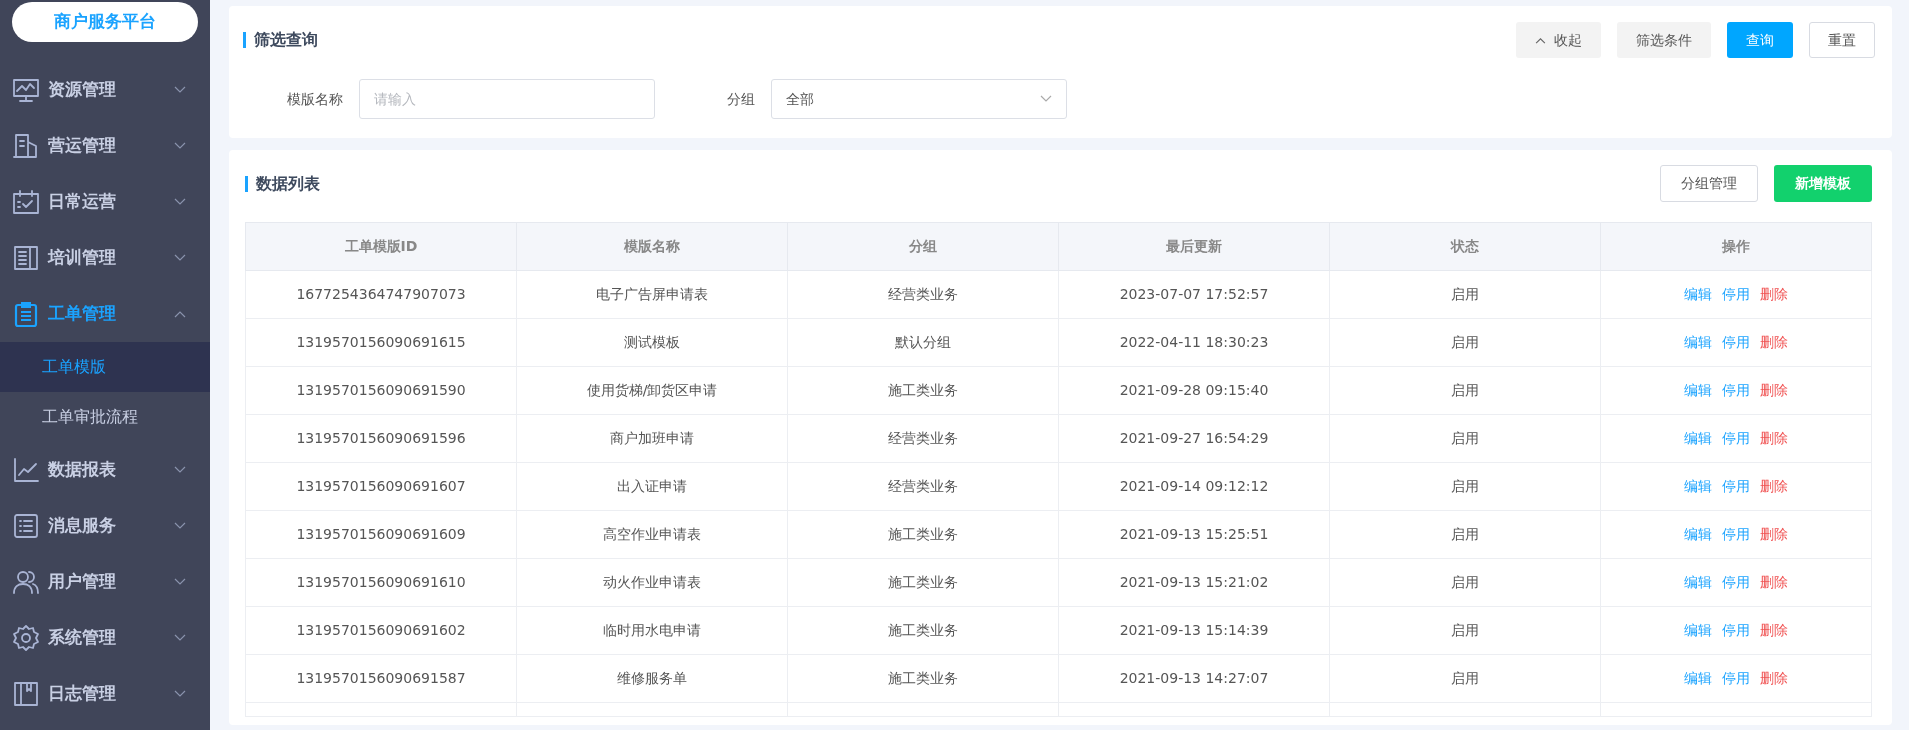  What do you see at coordinates (381, 294) in the screenshot?
I see `table-cell: 1677254364747907073` at bounding box center [381, 294].